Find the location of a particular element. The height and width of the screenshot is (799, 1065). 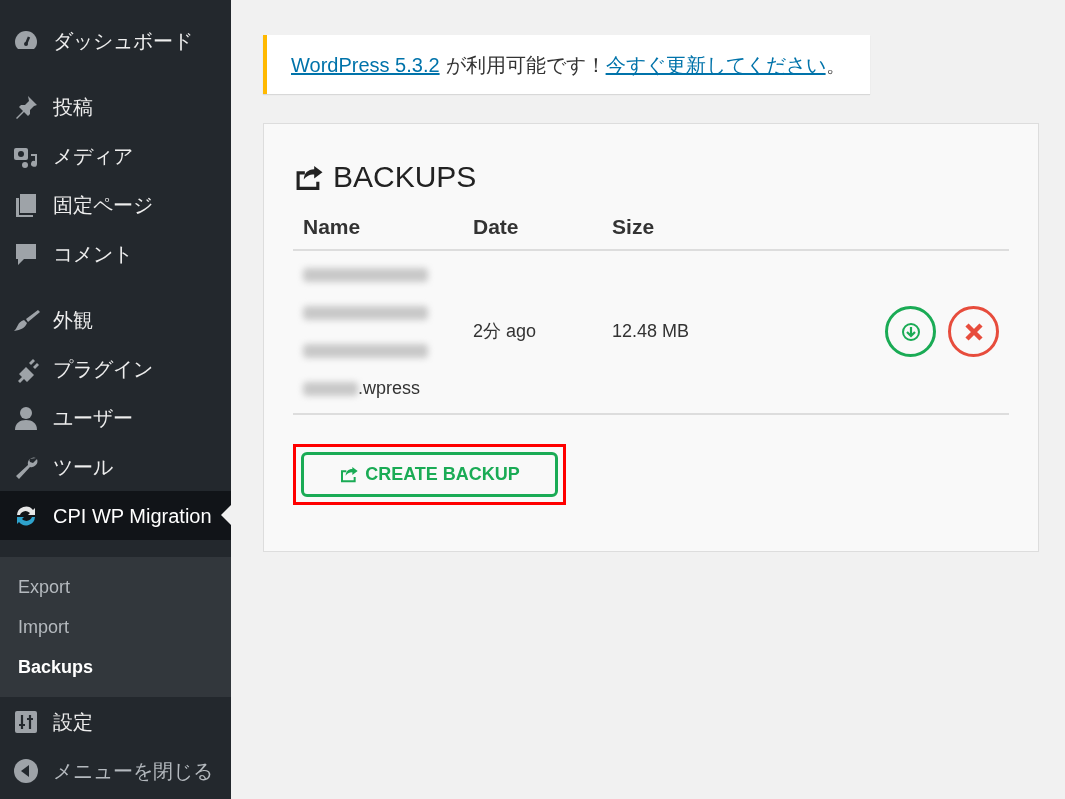

menu-item: 投稿 is located at coordinates (115, 106).